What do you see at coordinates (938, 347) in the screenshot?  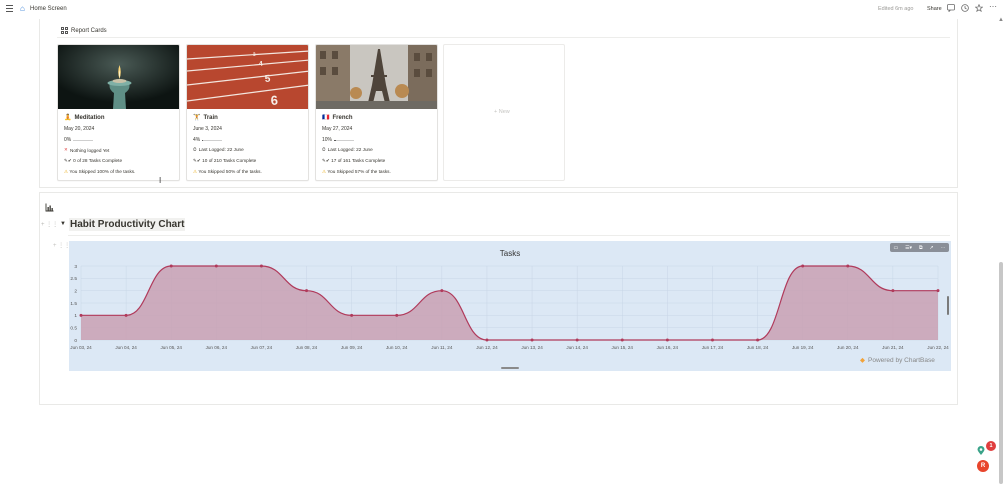 I see `x-tick-label: Jun 22, 24` at bounding box center [938, 347].